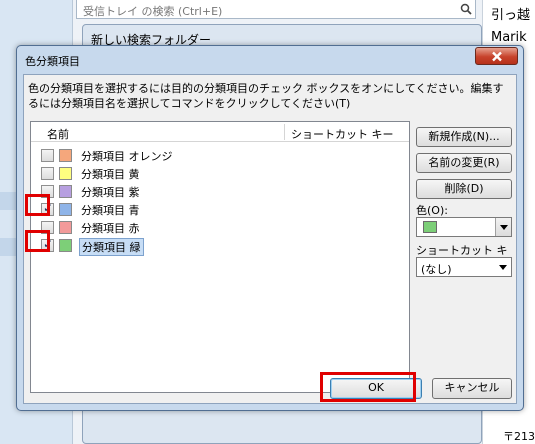 This screenshot has width=535, height=444. I want to click on reading-pane-text-2: Marik, so click(509, 37).